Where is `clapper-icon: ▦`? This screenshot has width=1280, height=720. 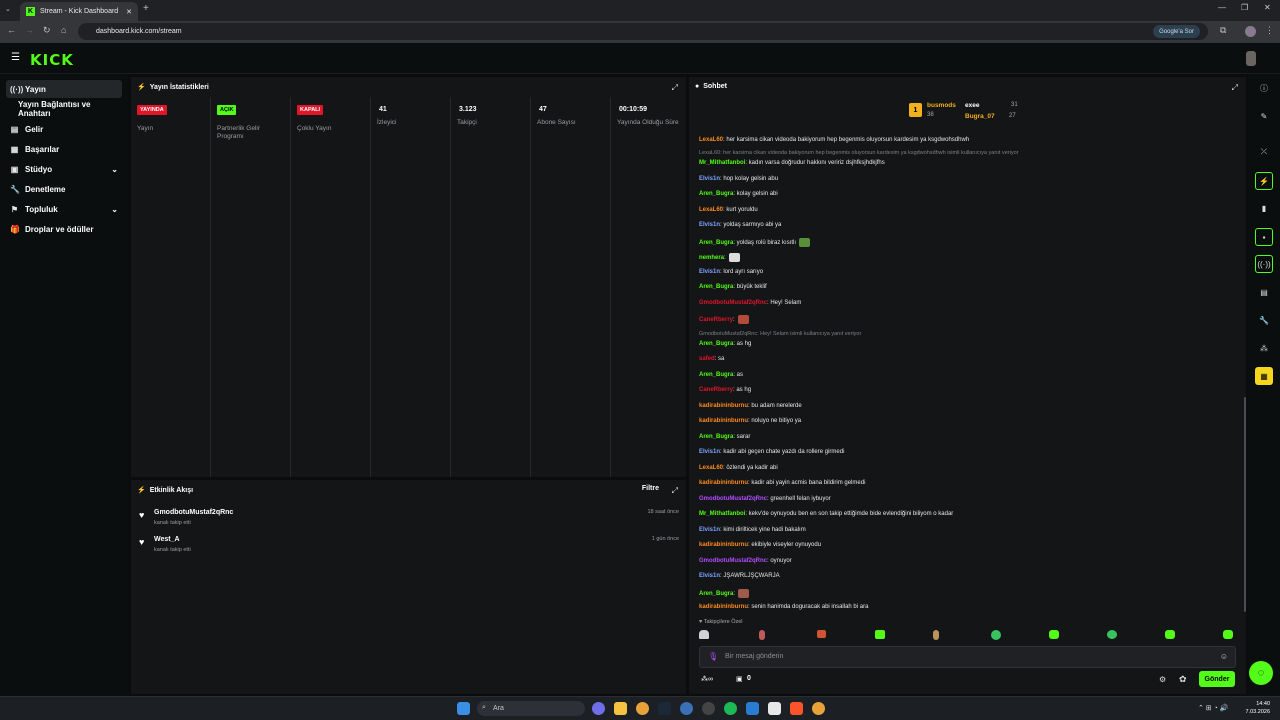
clapper-icon: ▦ is located at coordinates (1264, 376).